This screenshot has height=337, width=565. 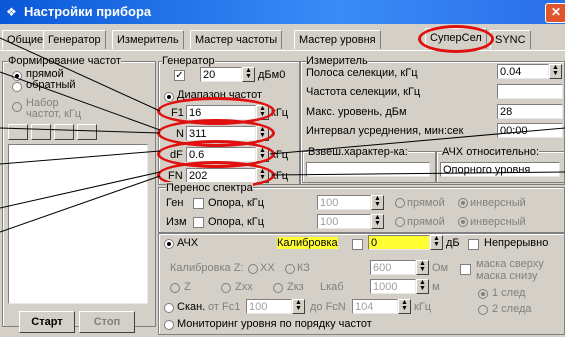 I want to click on pointer-line-fn, so click(x=80, y=190).